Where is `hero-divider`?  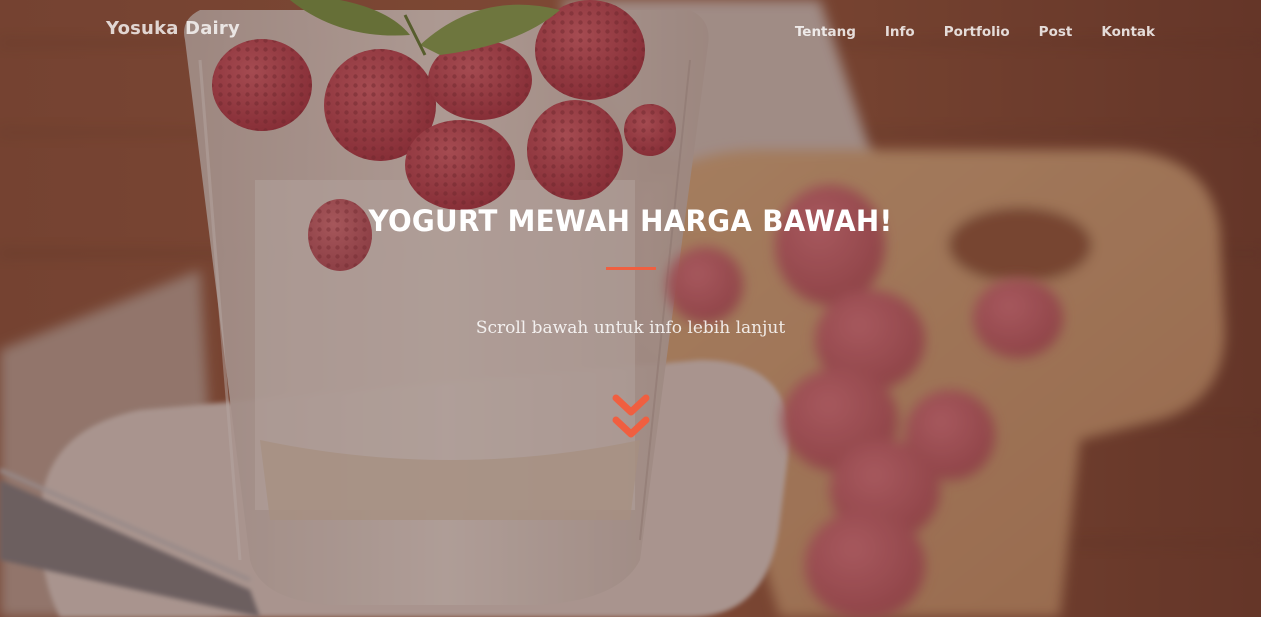 hero-divider is located at coordinates (631, 268).